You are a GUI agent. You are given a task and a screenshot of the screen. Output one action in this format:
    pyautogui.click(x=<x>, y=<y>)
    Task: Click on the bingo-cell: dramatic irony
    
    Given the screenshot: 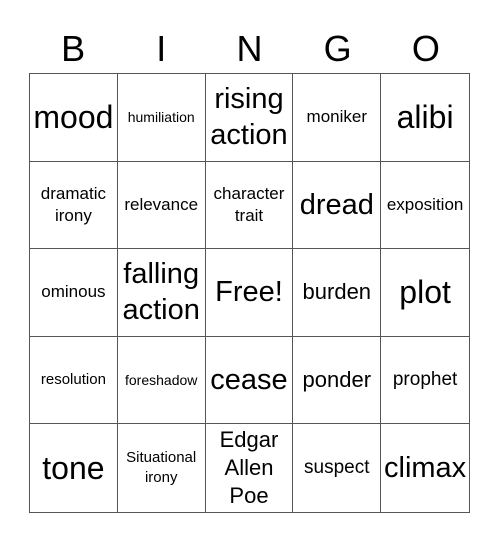 What is the action you would take?
    pyautogui.click(x=74, y=205)
    